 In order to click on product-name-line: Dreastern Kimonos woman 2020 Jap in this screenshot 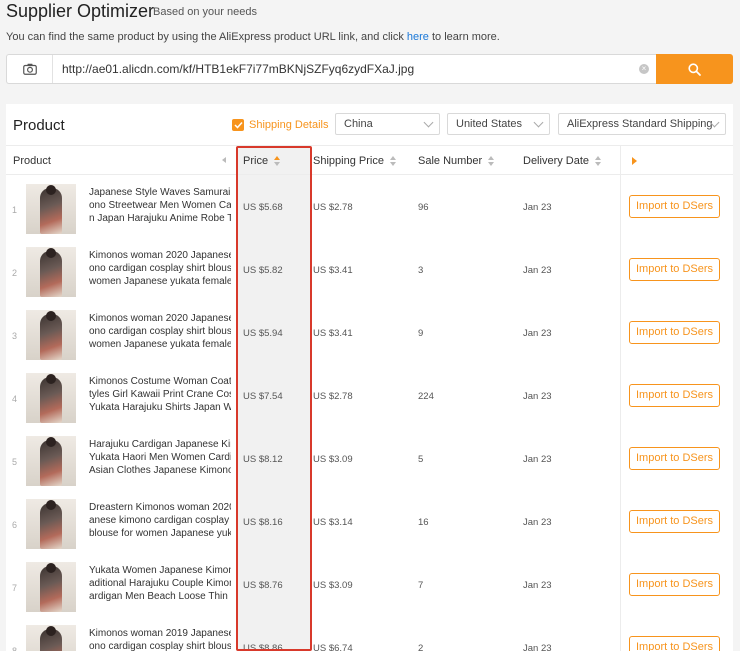, I will do `click(160, 507)`.